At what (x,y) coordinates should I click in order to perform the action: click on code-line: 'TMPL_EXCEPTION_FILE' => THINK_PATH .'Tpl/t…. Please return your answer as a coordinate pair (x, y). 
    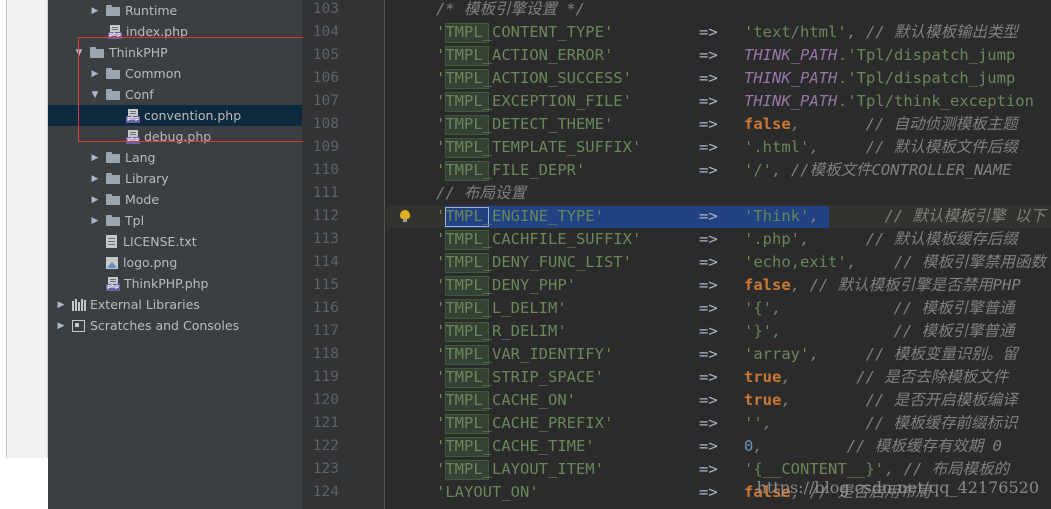
    Looking at the image, I should click on (718, 101).